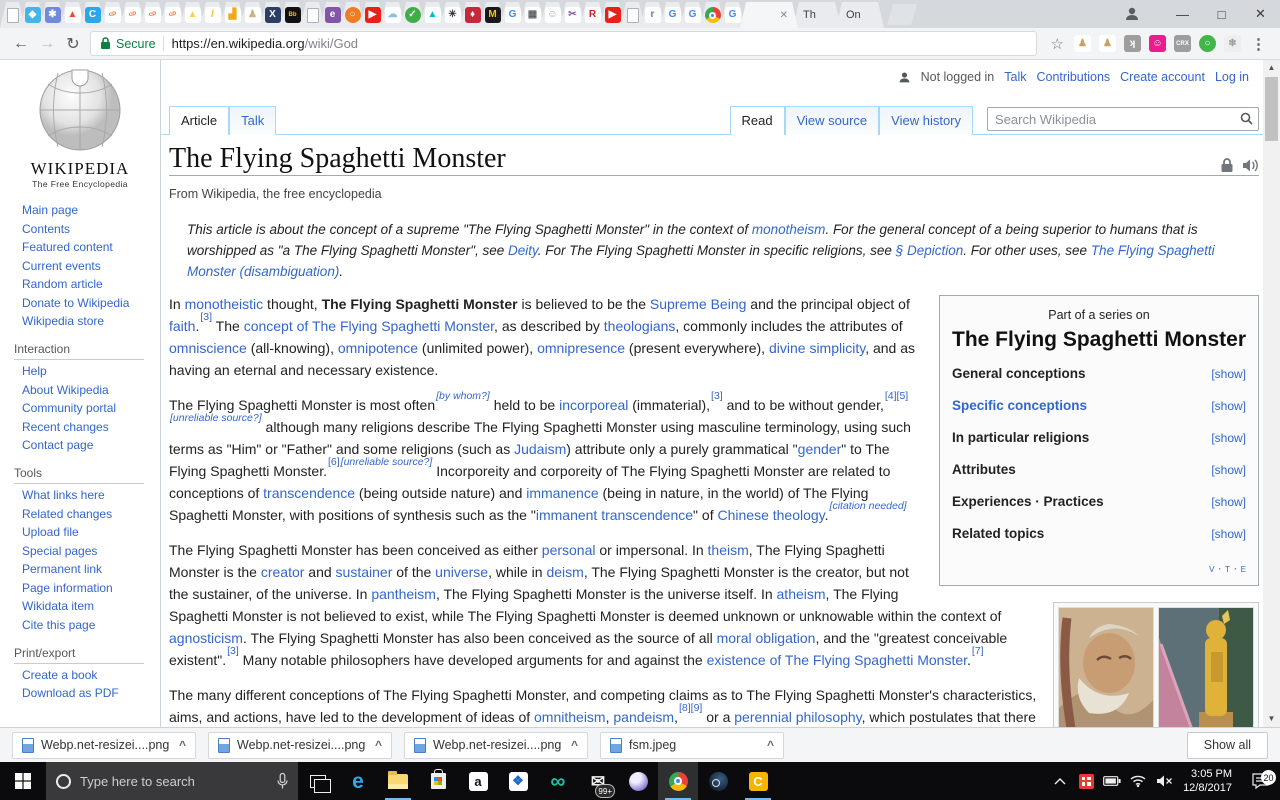 This screenshot has width=1280, height=800. Describe the element at coordinates (73, 44) in the screenshot. I see `reload-button: ↻` at that location.